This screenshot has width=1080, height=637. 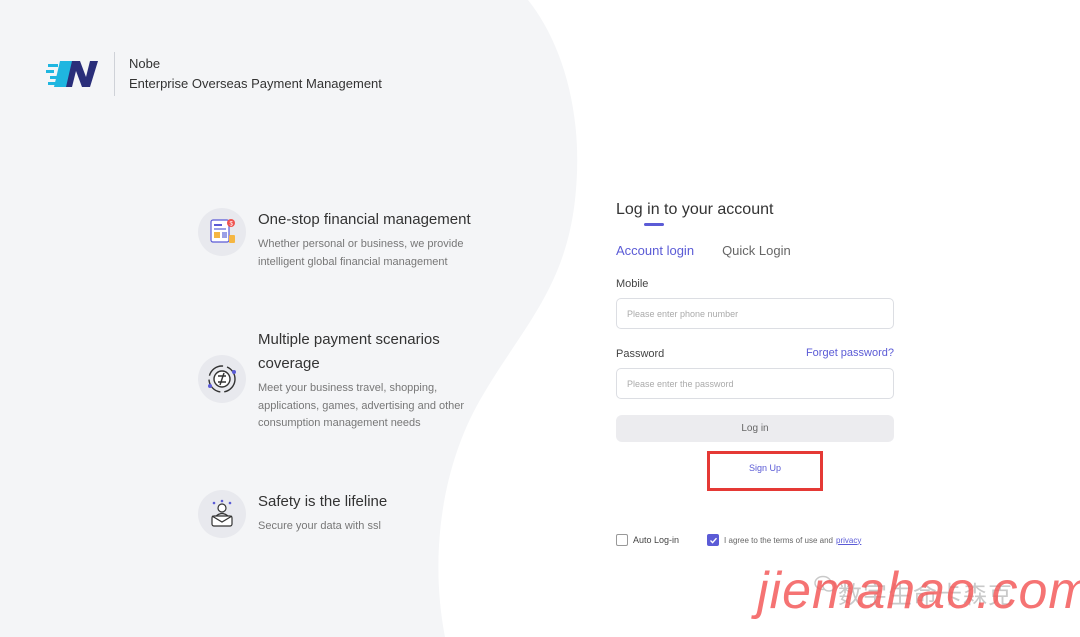 I want to click on feature-title: Multiple payment scenarios coverage, so click(x=349, y=351).